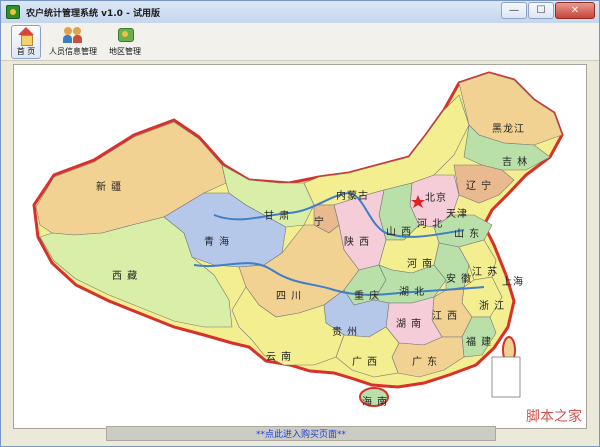 The height and width of the screenshot is (447, 600). Describe the element at coordinates (73, 51) in the screenshot. I see `personnel-management-label: 人员信息管理` at that location.